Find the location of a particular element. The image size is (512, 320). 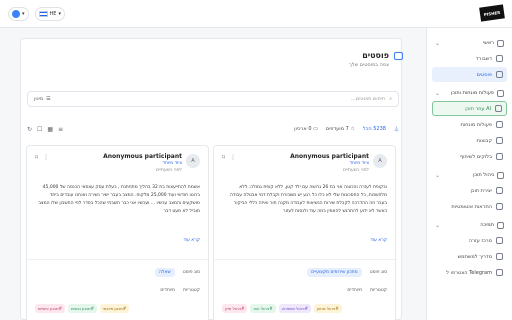

sidebar-section-guided: פעולות מונחות ותוכן ⌄ is located at coordinates (469, 93).